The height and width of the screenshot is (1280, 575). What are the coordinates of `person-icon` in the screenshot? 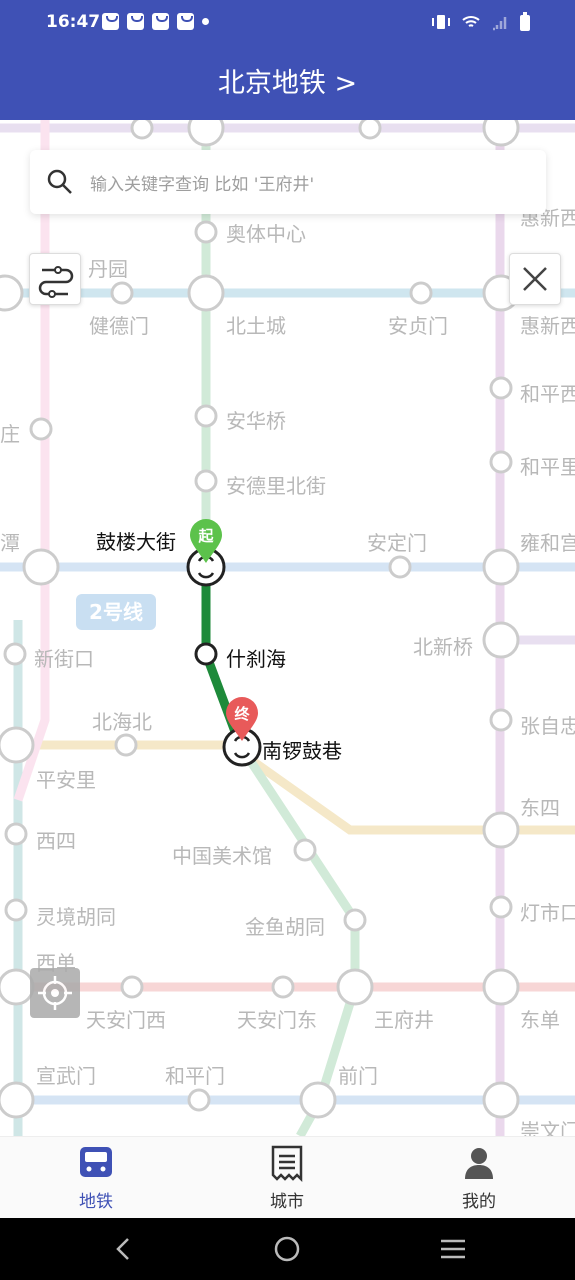 It's located at (479, 1163).